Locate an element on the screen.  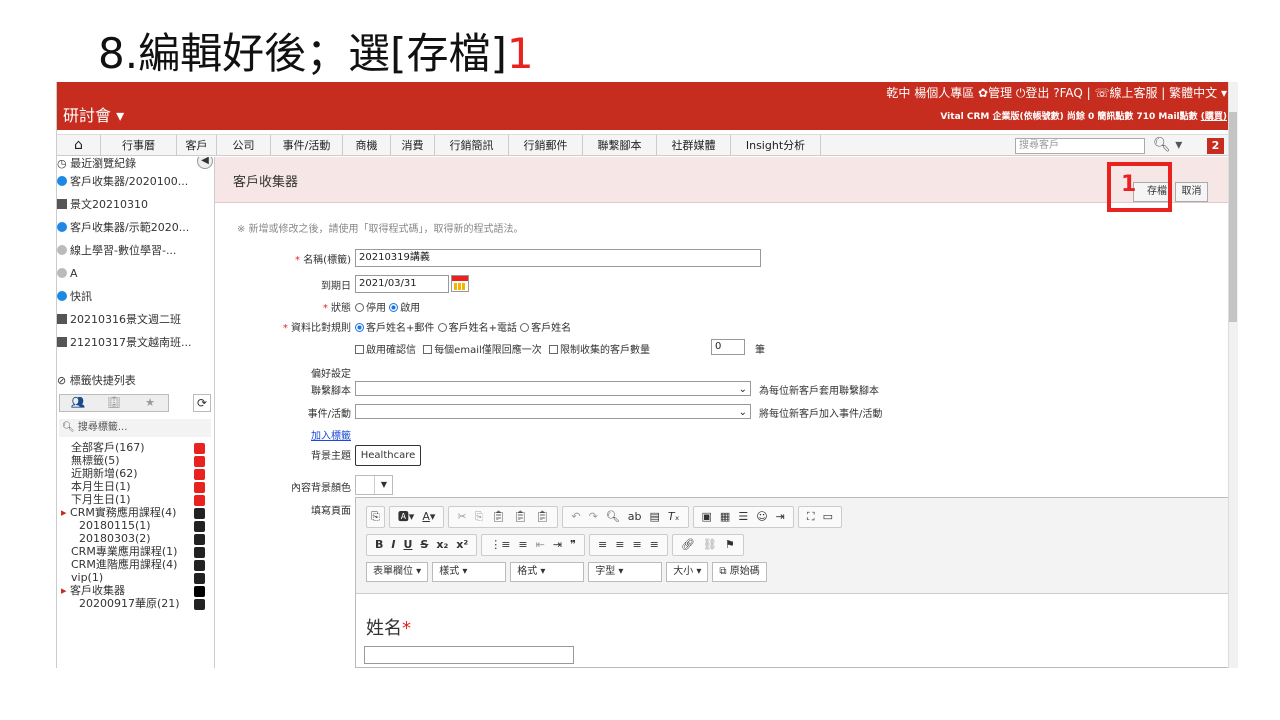
preview-icon: ⎘ is located at coordinates (375, 517).